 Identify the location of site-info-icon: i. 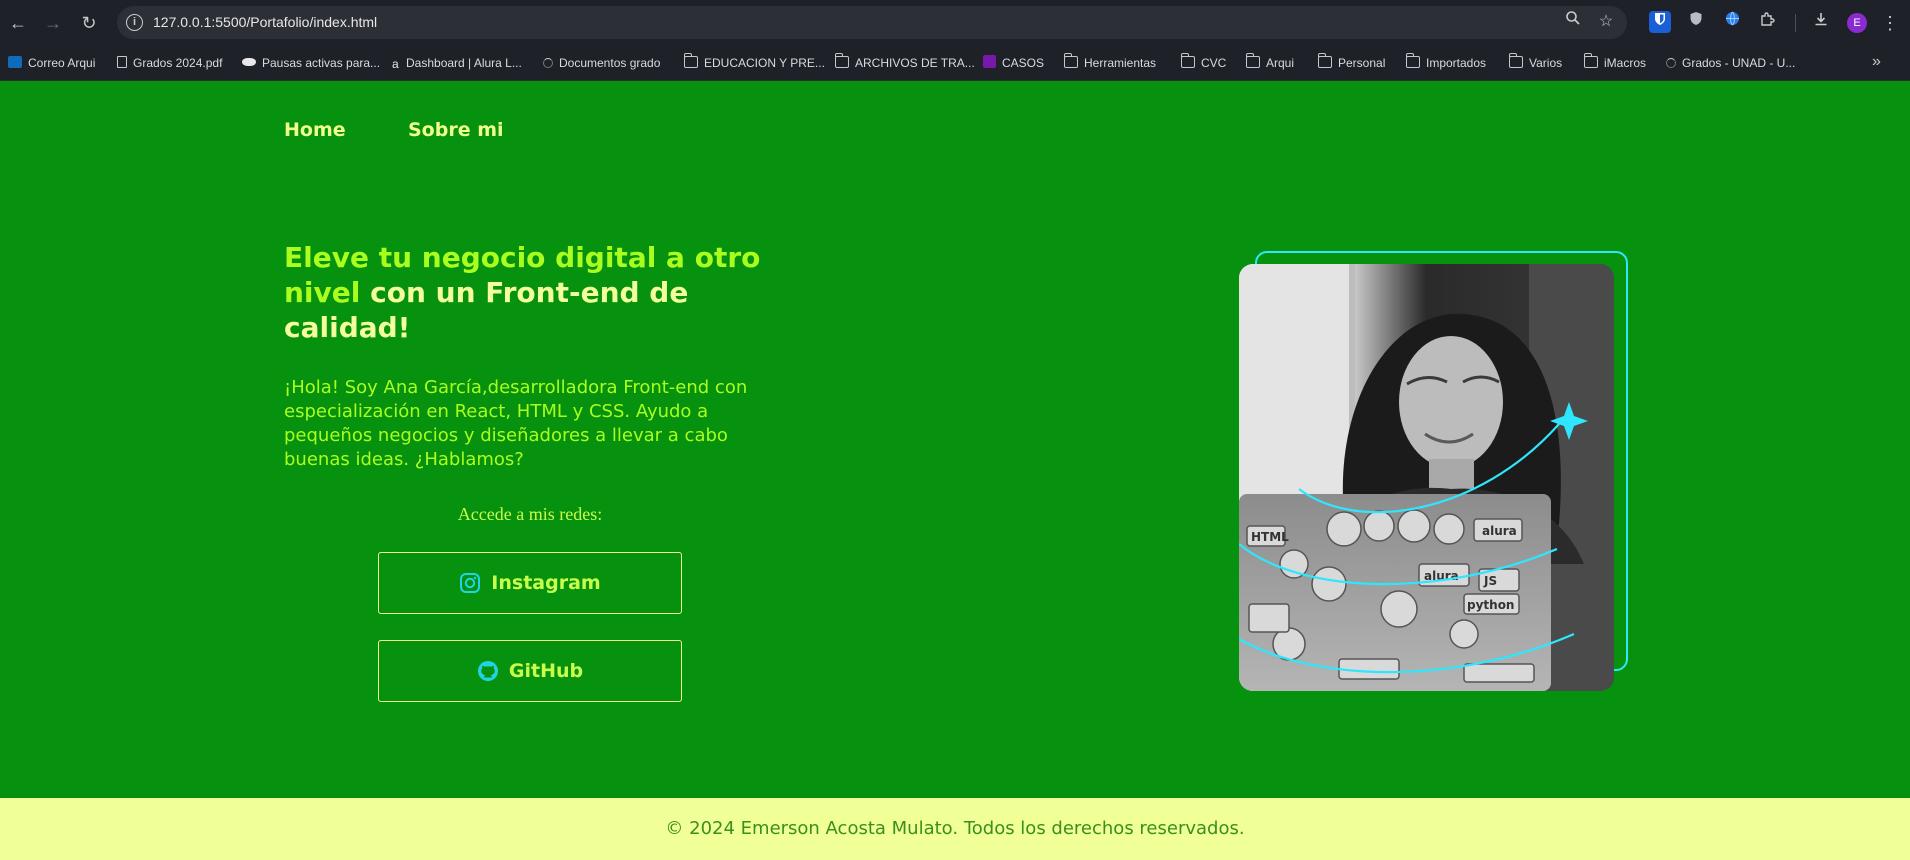
(134, 22).